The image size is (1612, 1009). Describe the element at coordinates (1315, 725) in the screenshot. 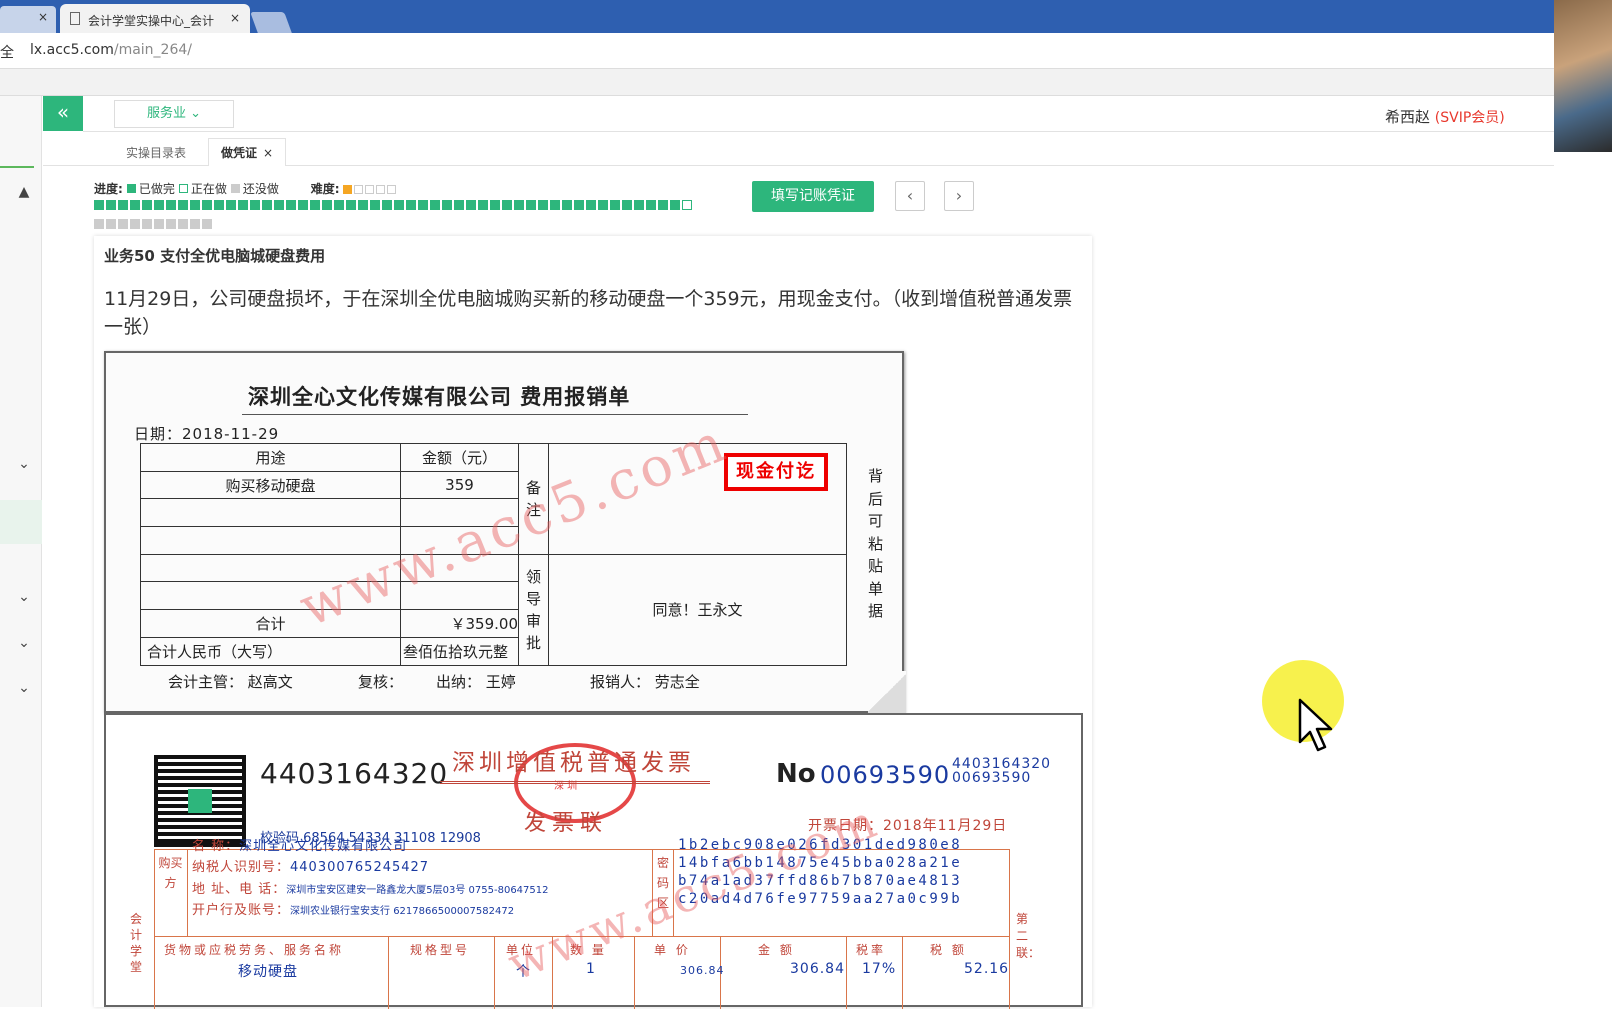

I see `mouse-cursor-icon` at that location.